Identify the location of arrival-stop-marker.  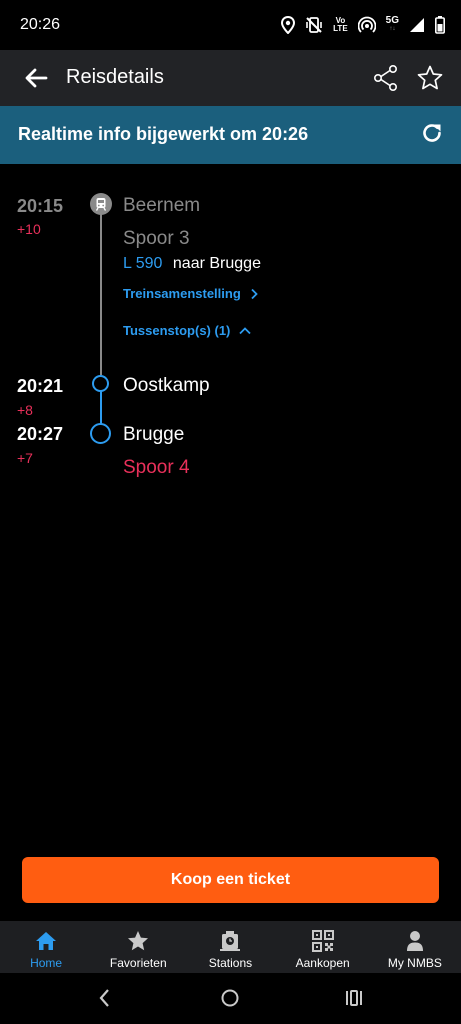
(100, 433).